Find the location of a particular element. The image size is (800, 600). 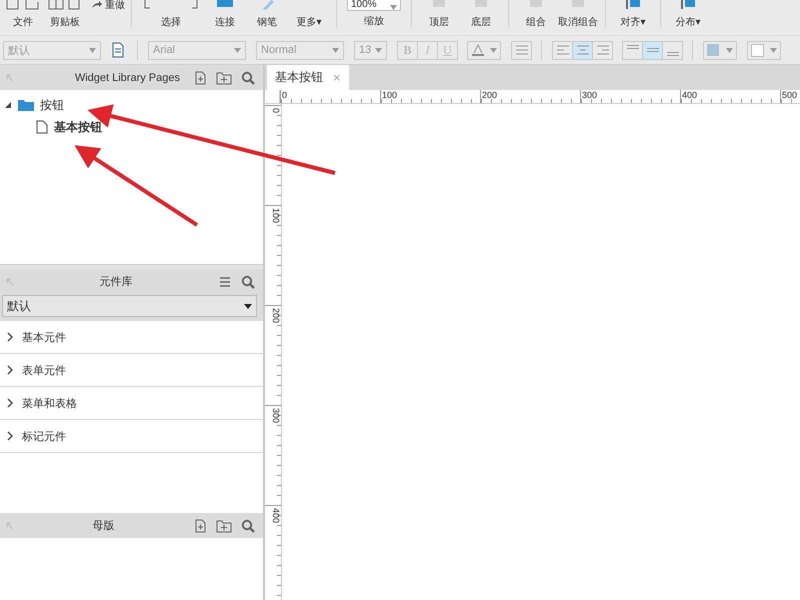

library-dropdown: 默认 is located at coordinates (129, 306).